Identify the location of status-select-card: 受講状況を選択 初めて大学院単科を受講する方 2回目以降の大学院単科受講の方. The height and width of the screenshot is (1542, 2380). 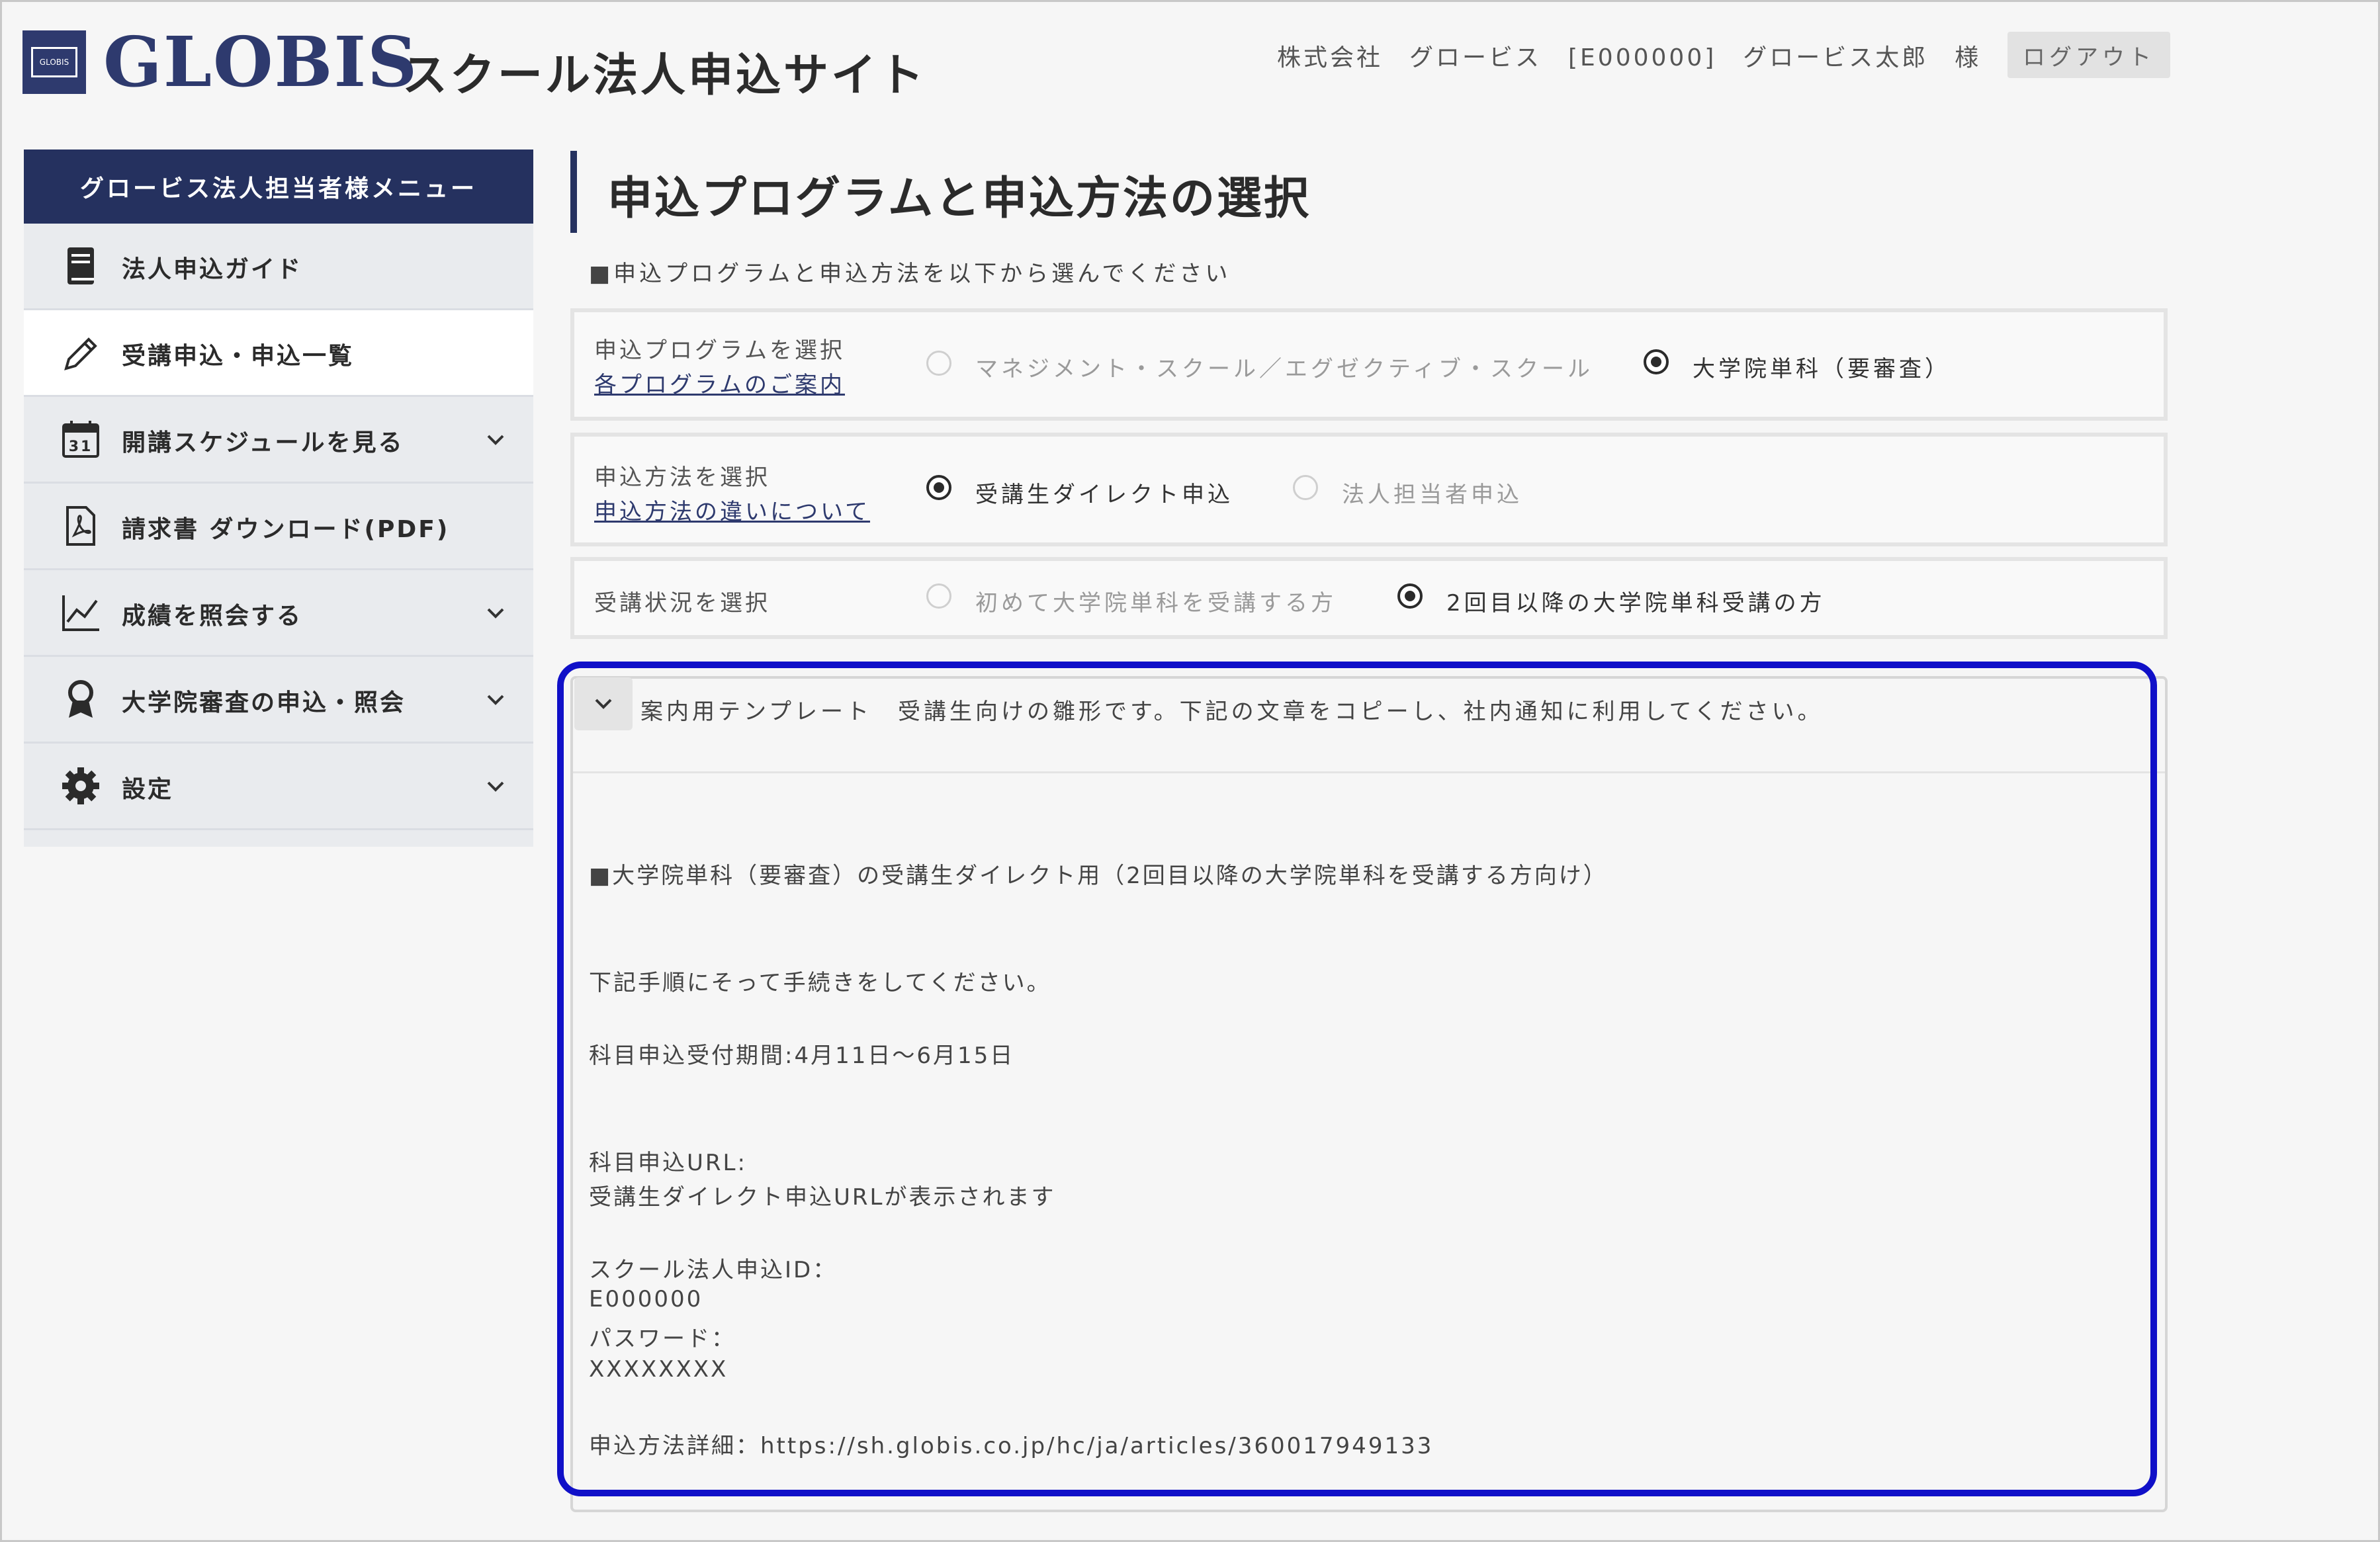
(1369, 598).